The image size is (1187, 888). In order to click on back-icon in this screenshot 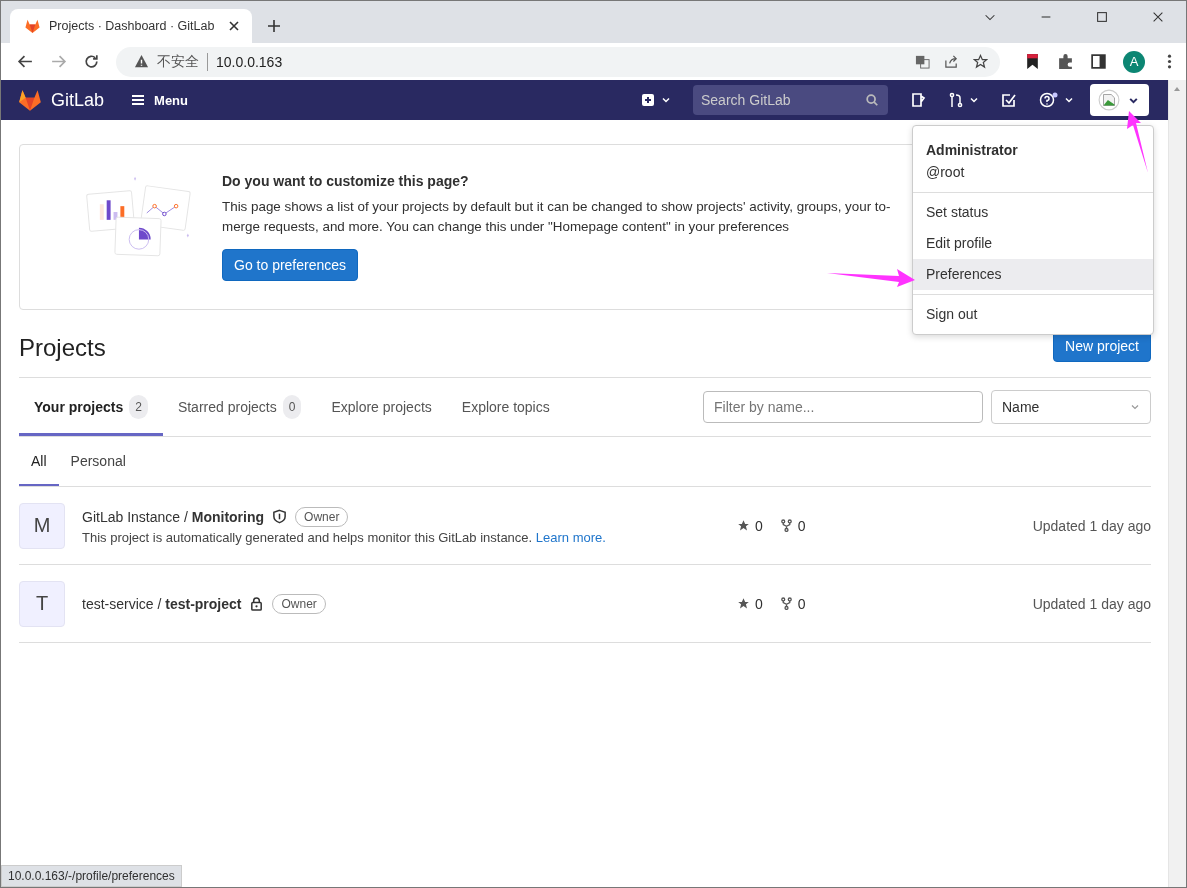, I will do `click(25, 61)`.